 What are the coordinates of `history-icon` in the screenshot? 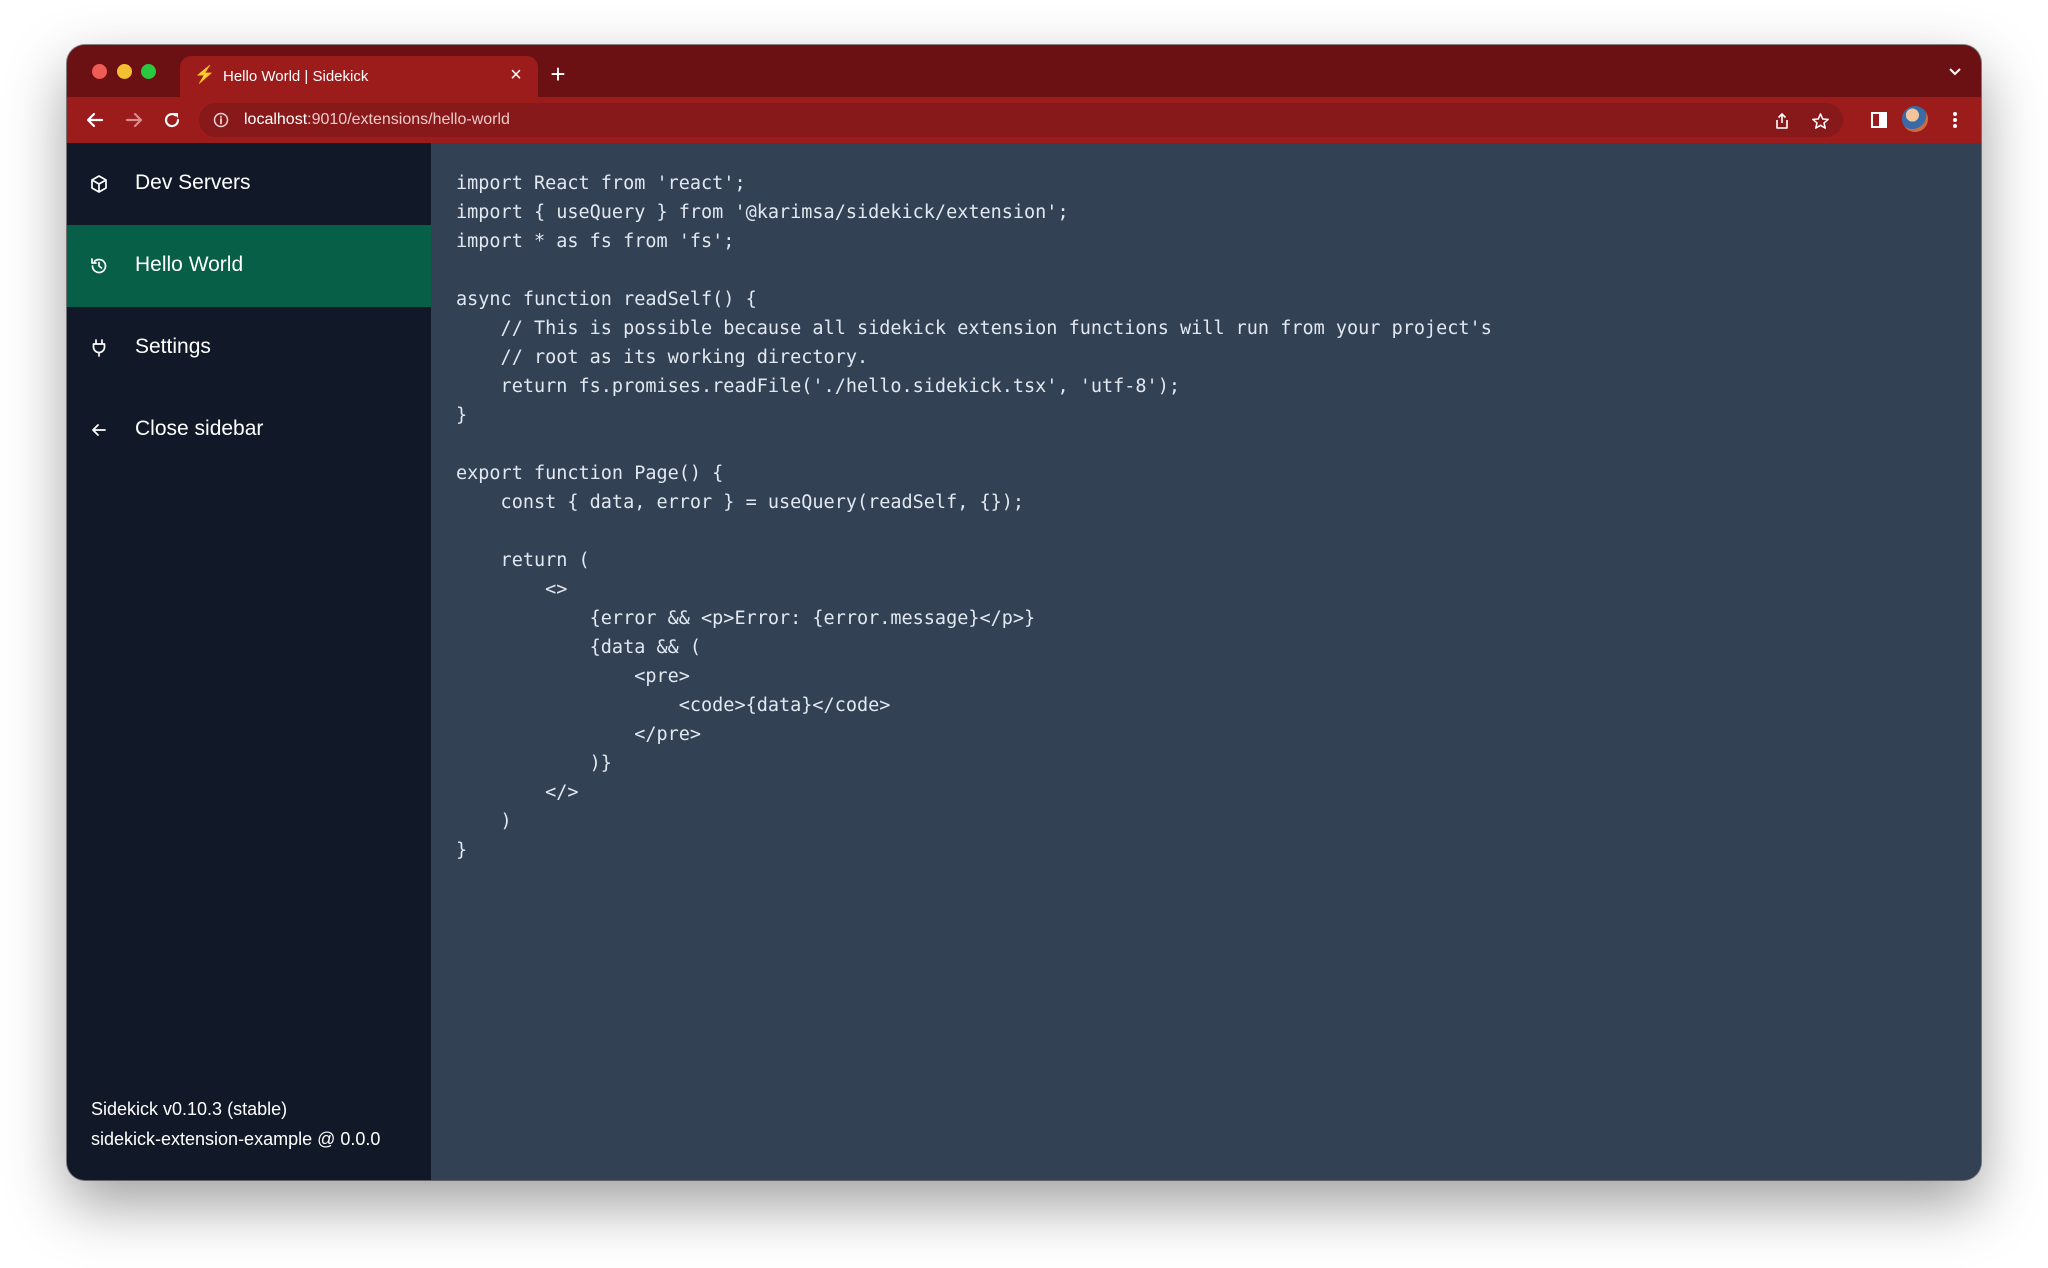 It's located at (99, 266).